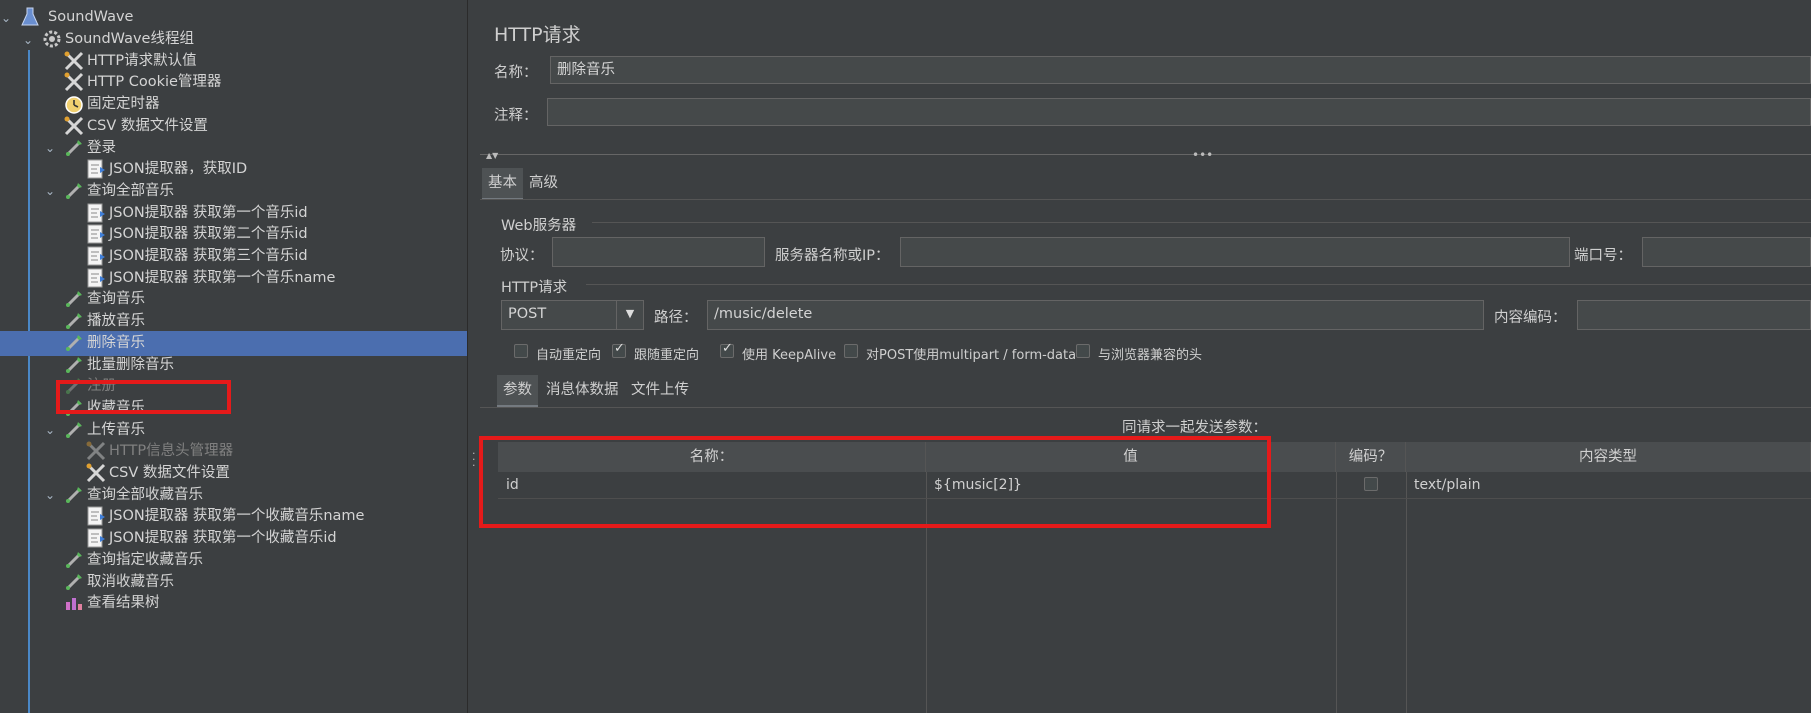 The height and width of the screenshot is (713, 1811). What do you see at coordinates (233, 603) in the screenshot?
I see `tree-node: 查看结果树` at bounding box center [233, 603].